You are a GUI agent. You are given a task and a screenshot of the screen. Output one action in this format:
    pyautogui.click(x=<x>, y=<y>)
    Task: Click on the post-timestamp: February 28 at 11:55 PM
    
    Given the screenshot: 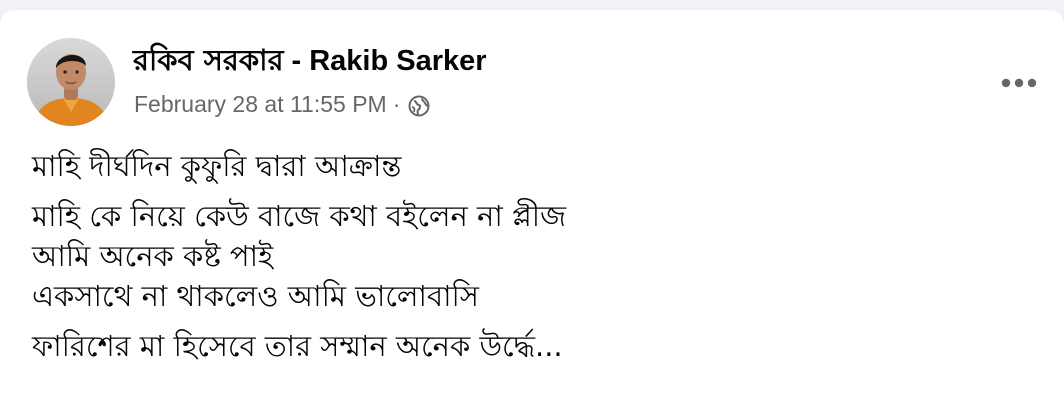 What is the action you would take?
    pyautogui.click(x=260, y=104)
    